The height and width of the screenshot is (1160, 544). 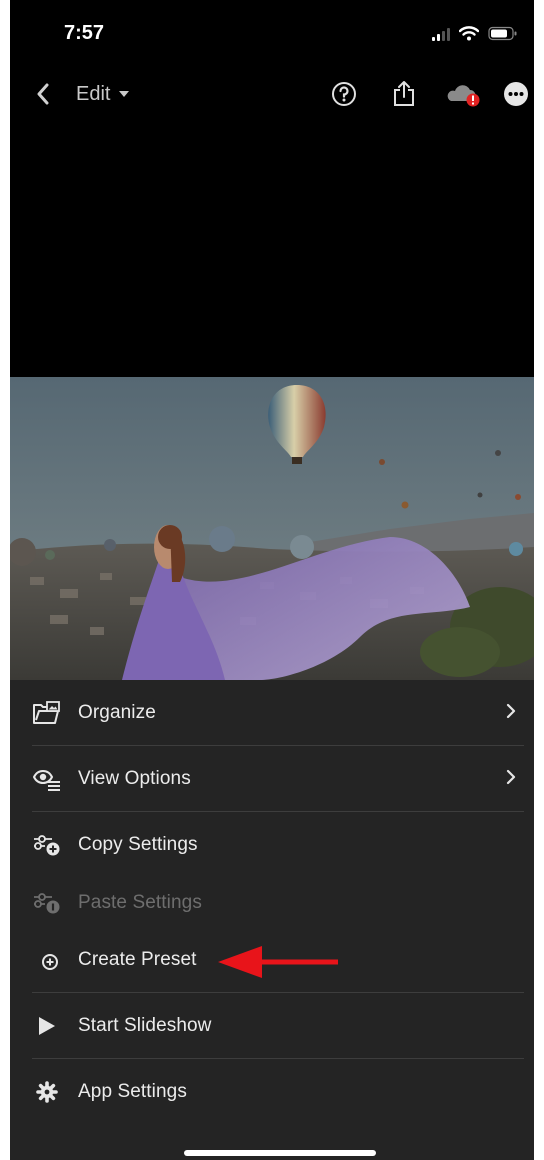 I want to click on create-preset-icon, so click(x=47, y=960).